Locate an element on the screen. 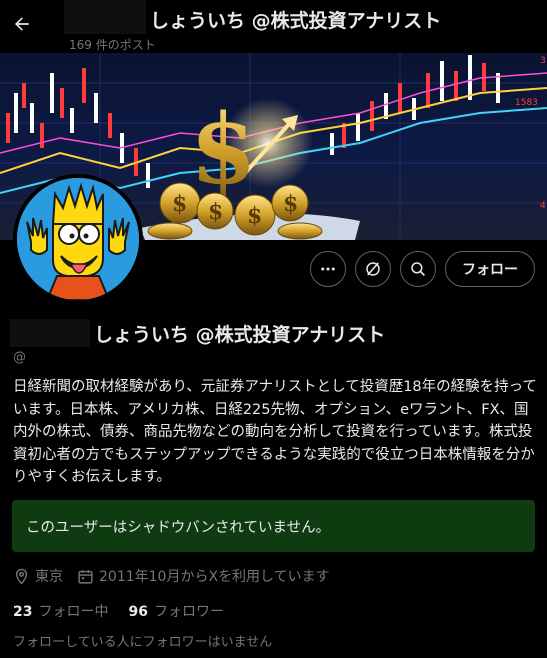  follow-button: フォロー is located at coordinates (490, 269).